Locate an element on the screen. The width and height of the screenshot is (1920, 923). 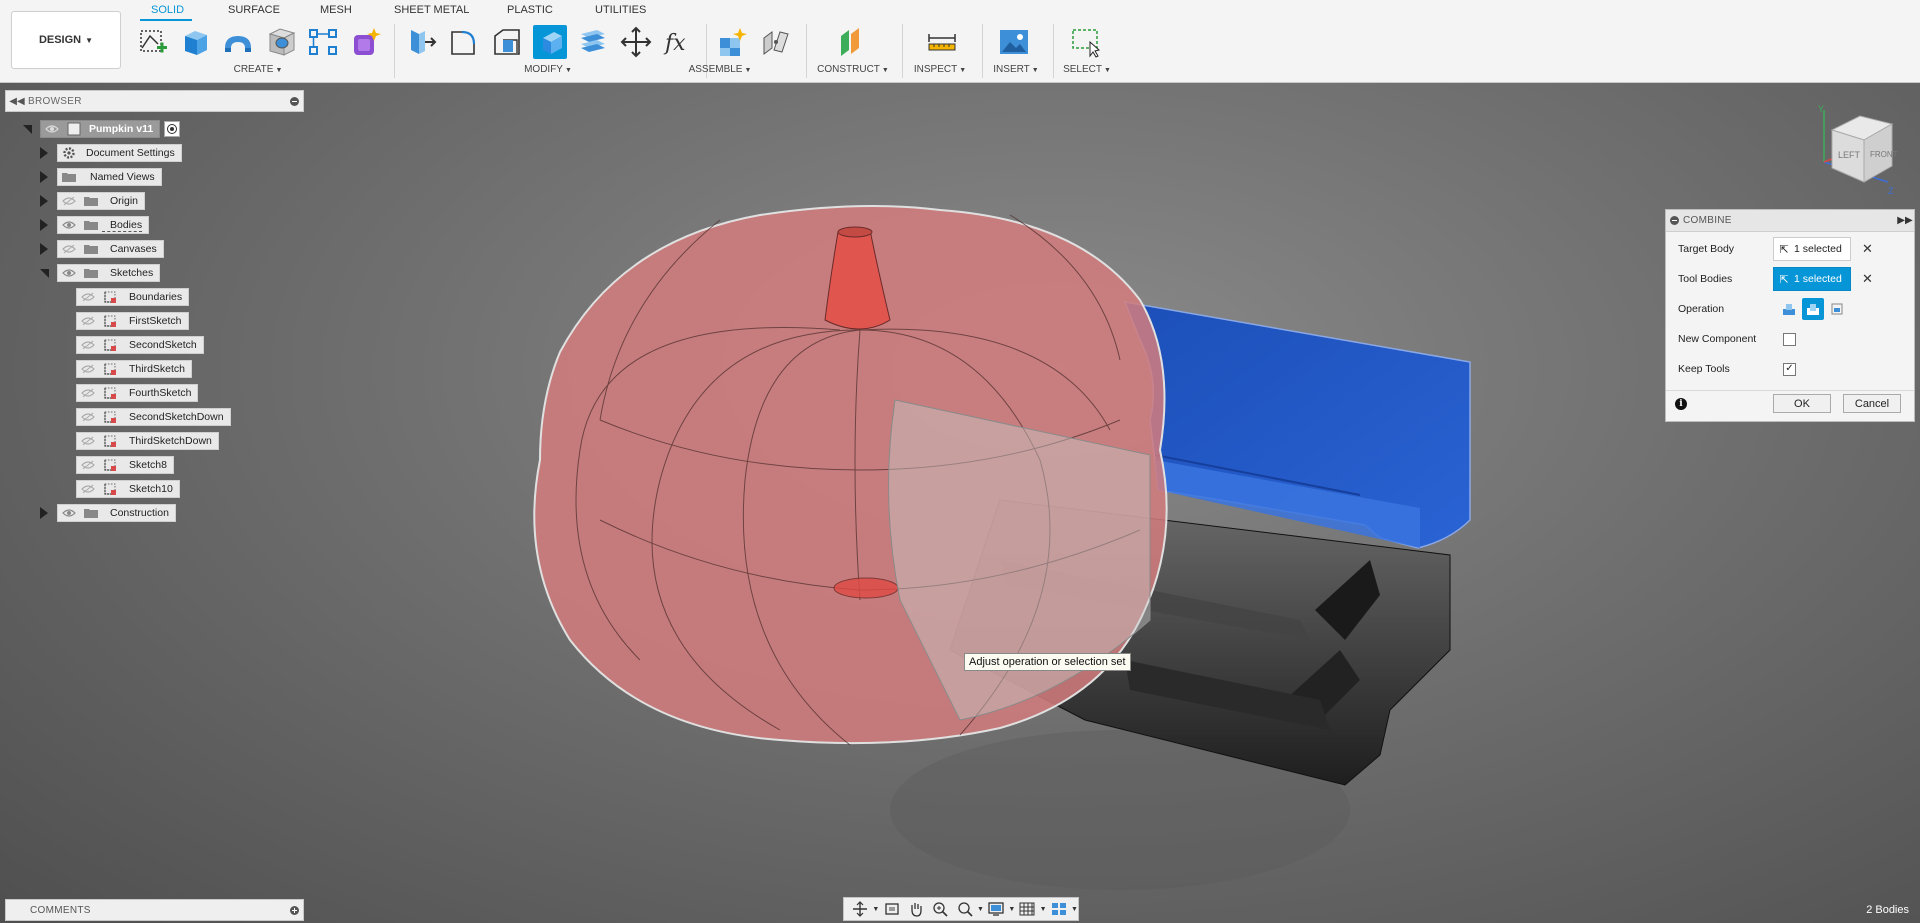
extrude-icon is located at coordinates (195, 42).